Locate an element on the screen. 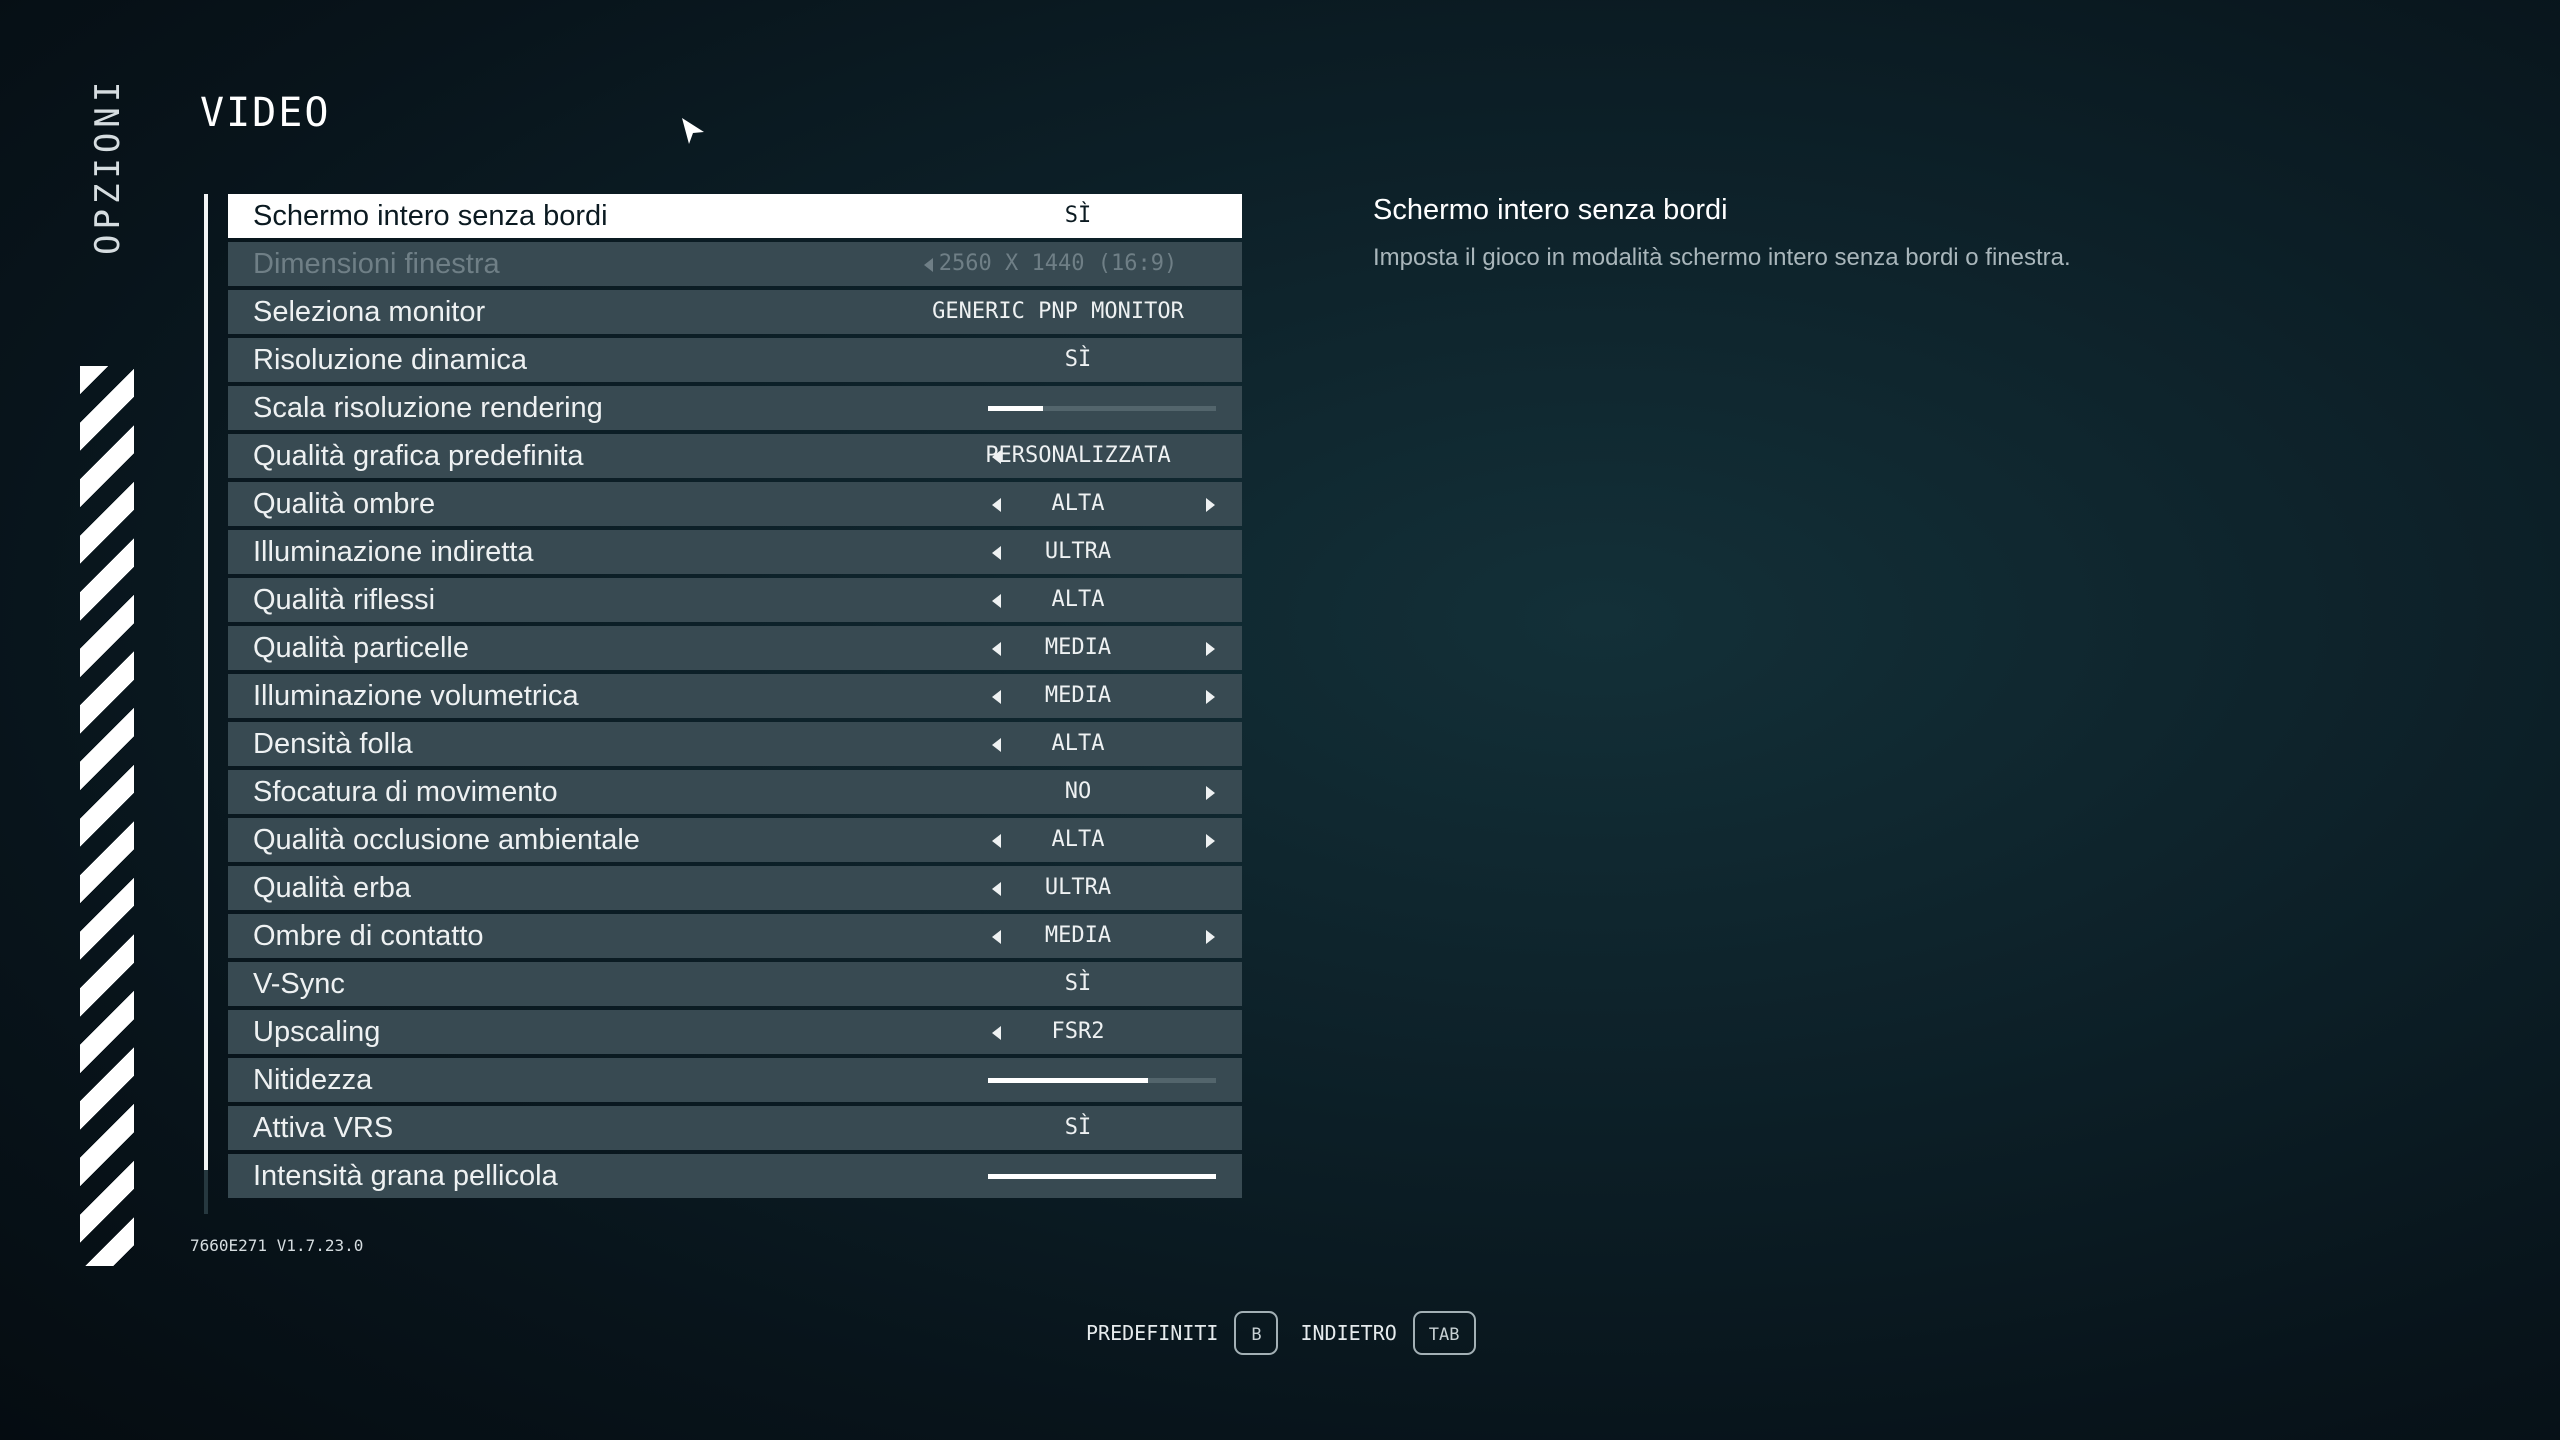  setting-row: Illuminazione indiretta ULTRA is located at coordinates (735, 552).